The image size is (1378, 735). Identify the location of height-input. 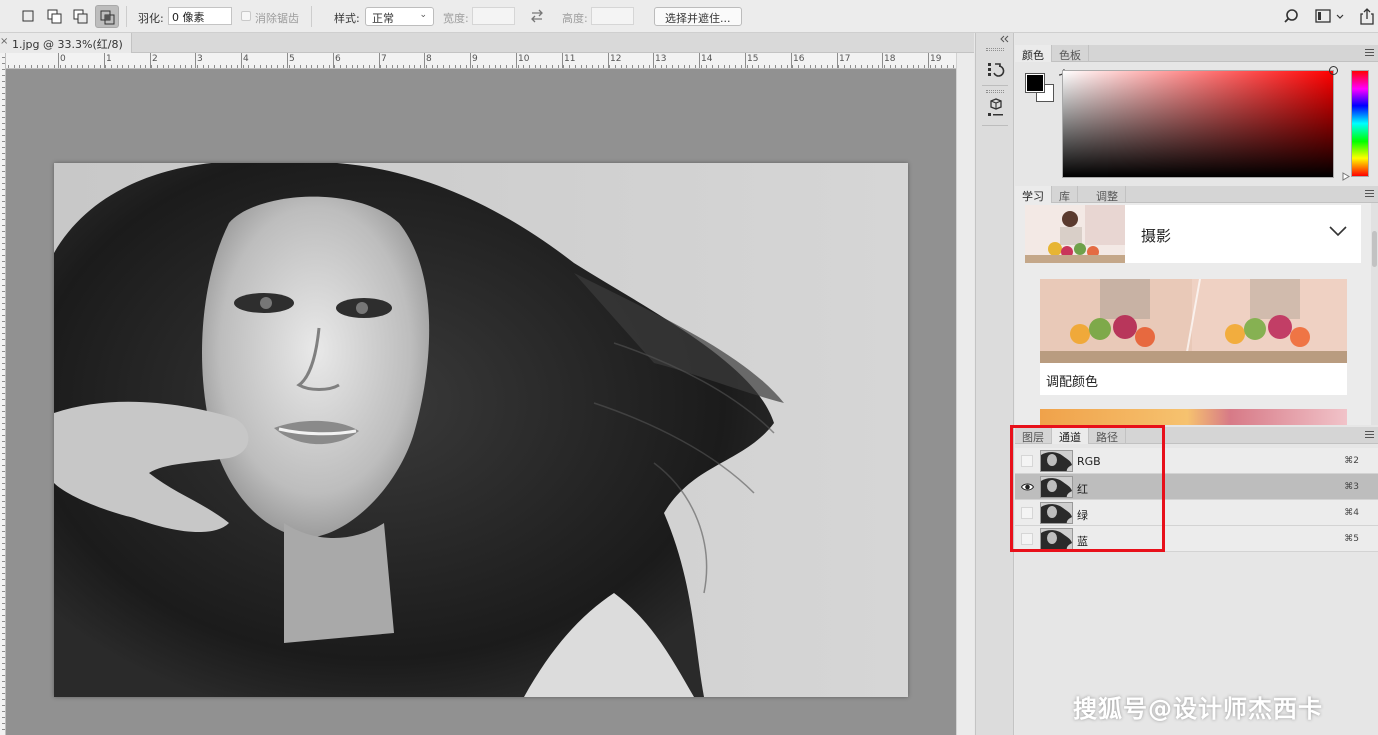
(612, 16).